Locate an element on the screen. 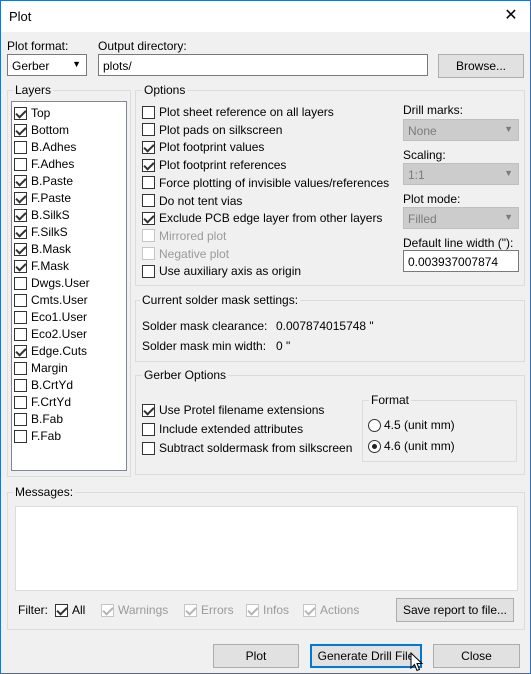 The height and width of the screenshot is (674, 531). gerber-checkbox-0: Use Protel filename extensions is located at coordinates (233, 410).